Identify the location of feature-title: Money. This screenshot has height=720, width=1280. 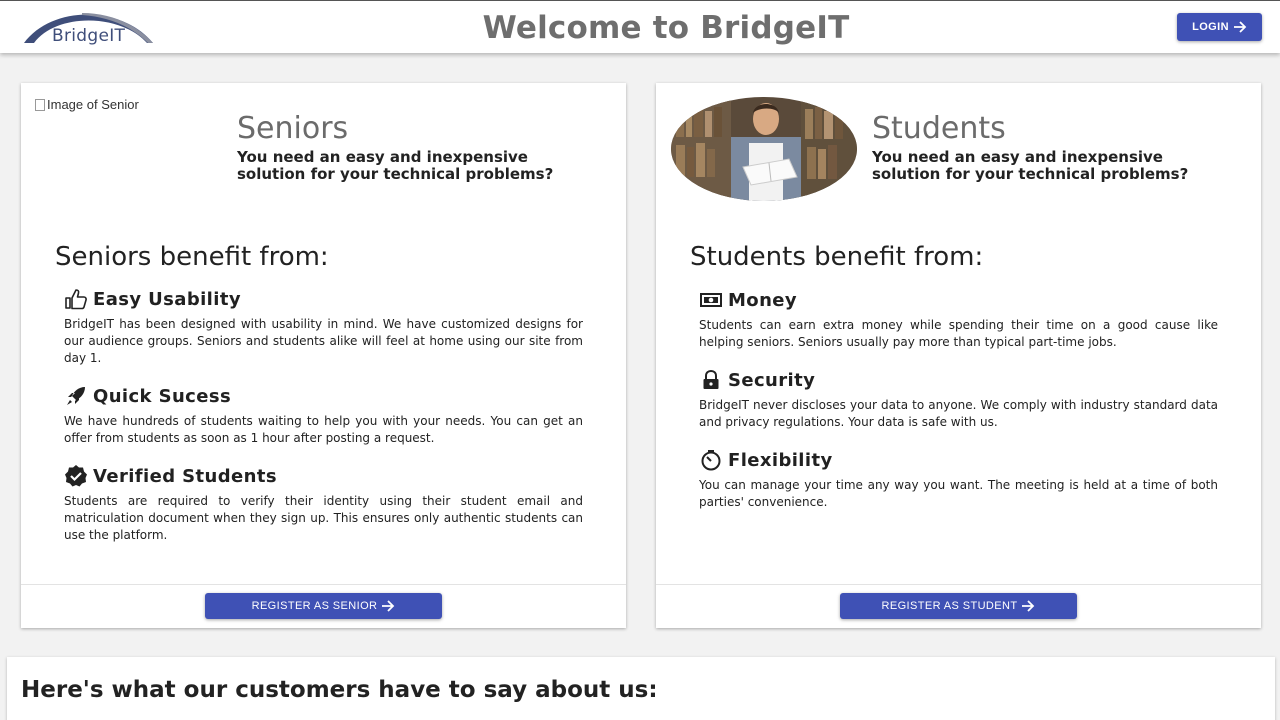
(763, 300).